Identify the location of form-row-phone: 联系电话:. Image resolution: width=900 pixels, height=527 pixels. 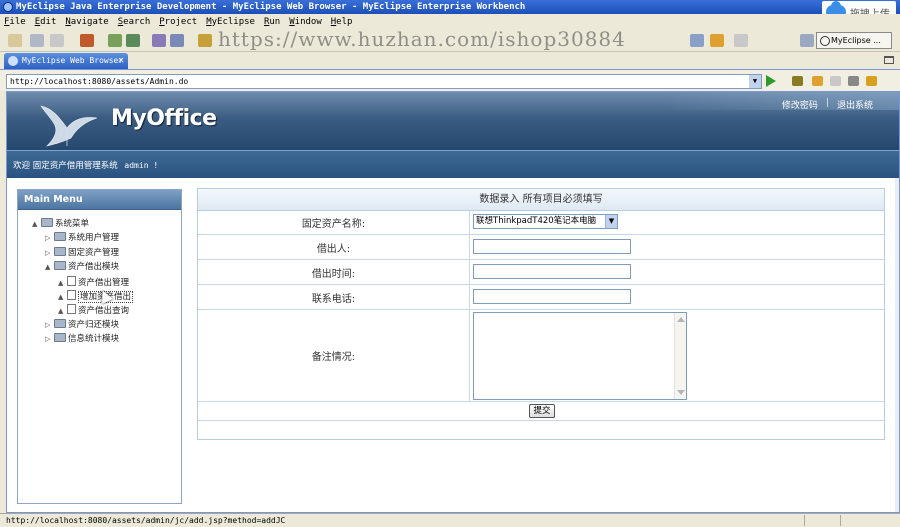
(541, 297).